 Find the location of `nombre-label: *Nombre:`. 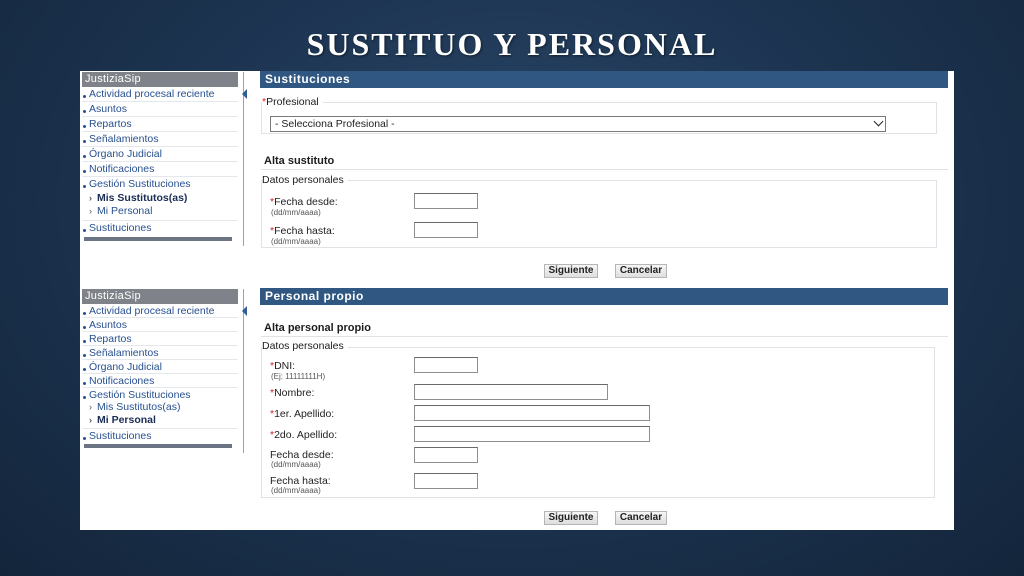

nombre-label: *Nombre: is located at coordinates (292, 393).